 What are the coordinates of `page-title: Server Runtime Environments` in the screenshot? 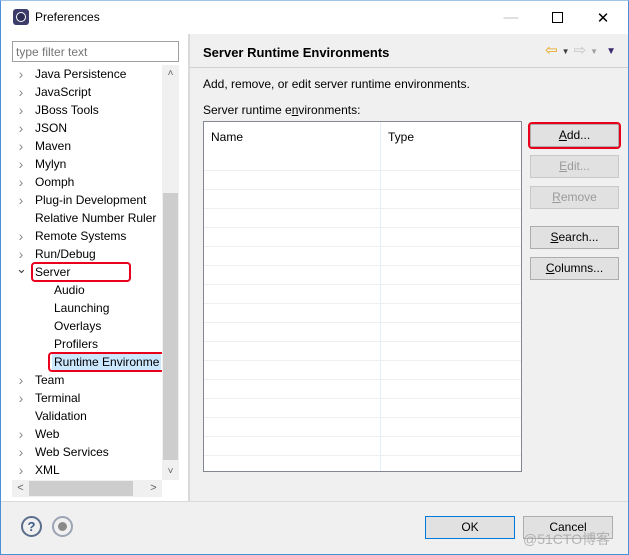 It's located at (296, 52).